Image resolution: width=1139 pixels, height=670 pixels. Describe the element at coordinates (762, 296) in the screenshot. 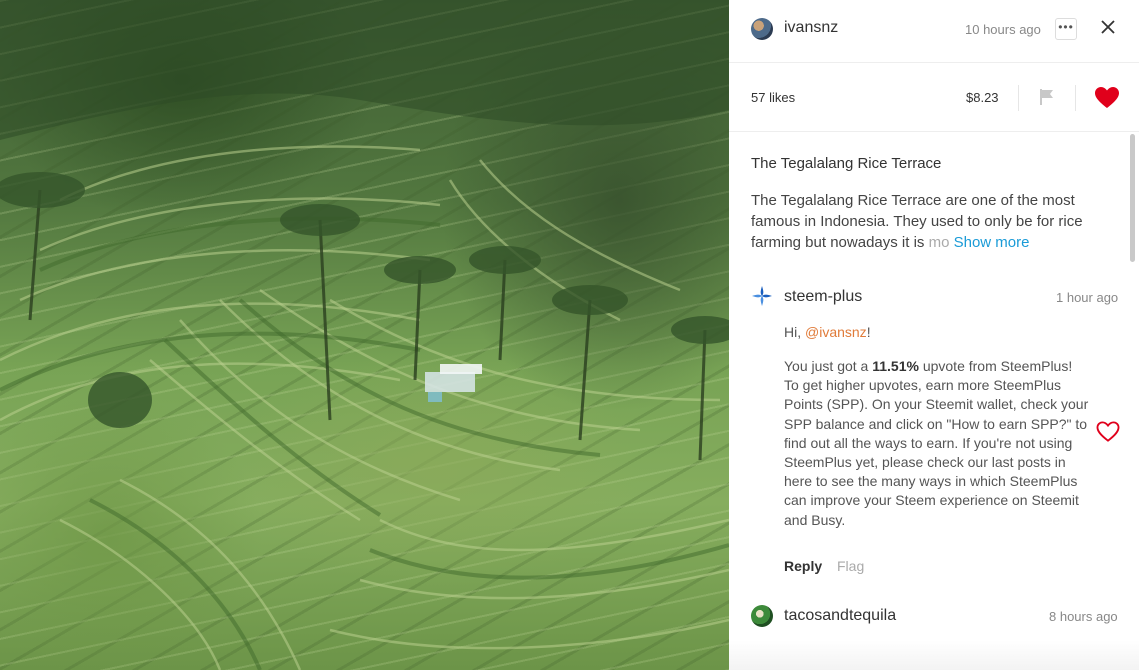

I see `steemplus-logo-icon` at that location.